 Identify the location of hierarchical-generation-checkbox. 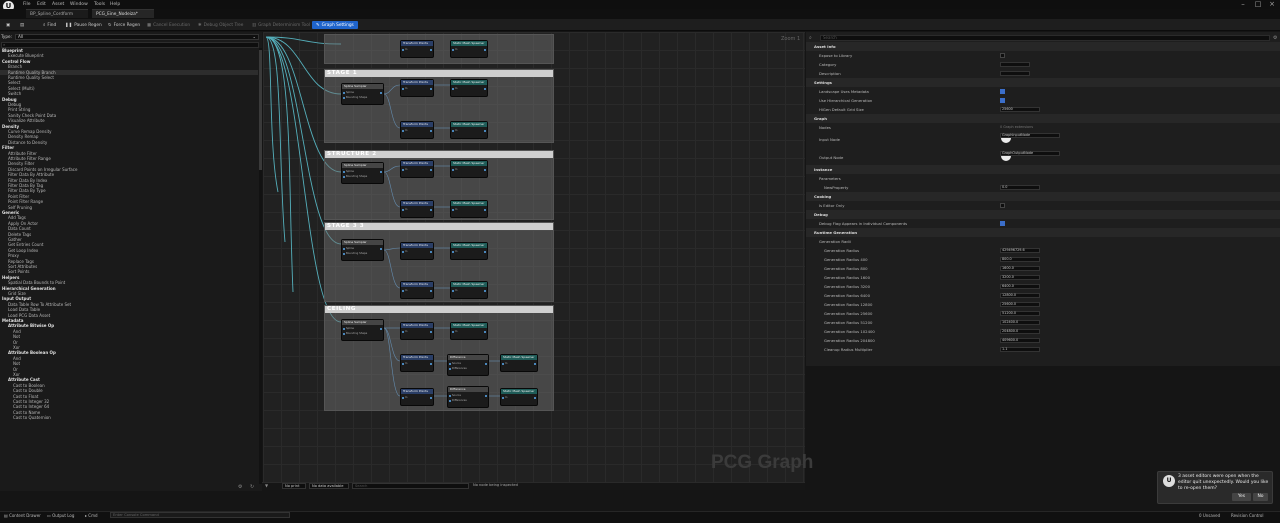
(1002, 100).